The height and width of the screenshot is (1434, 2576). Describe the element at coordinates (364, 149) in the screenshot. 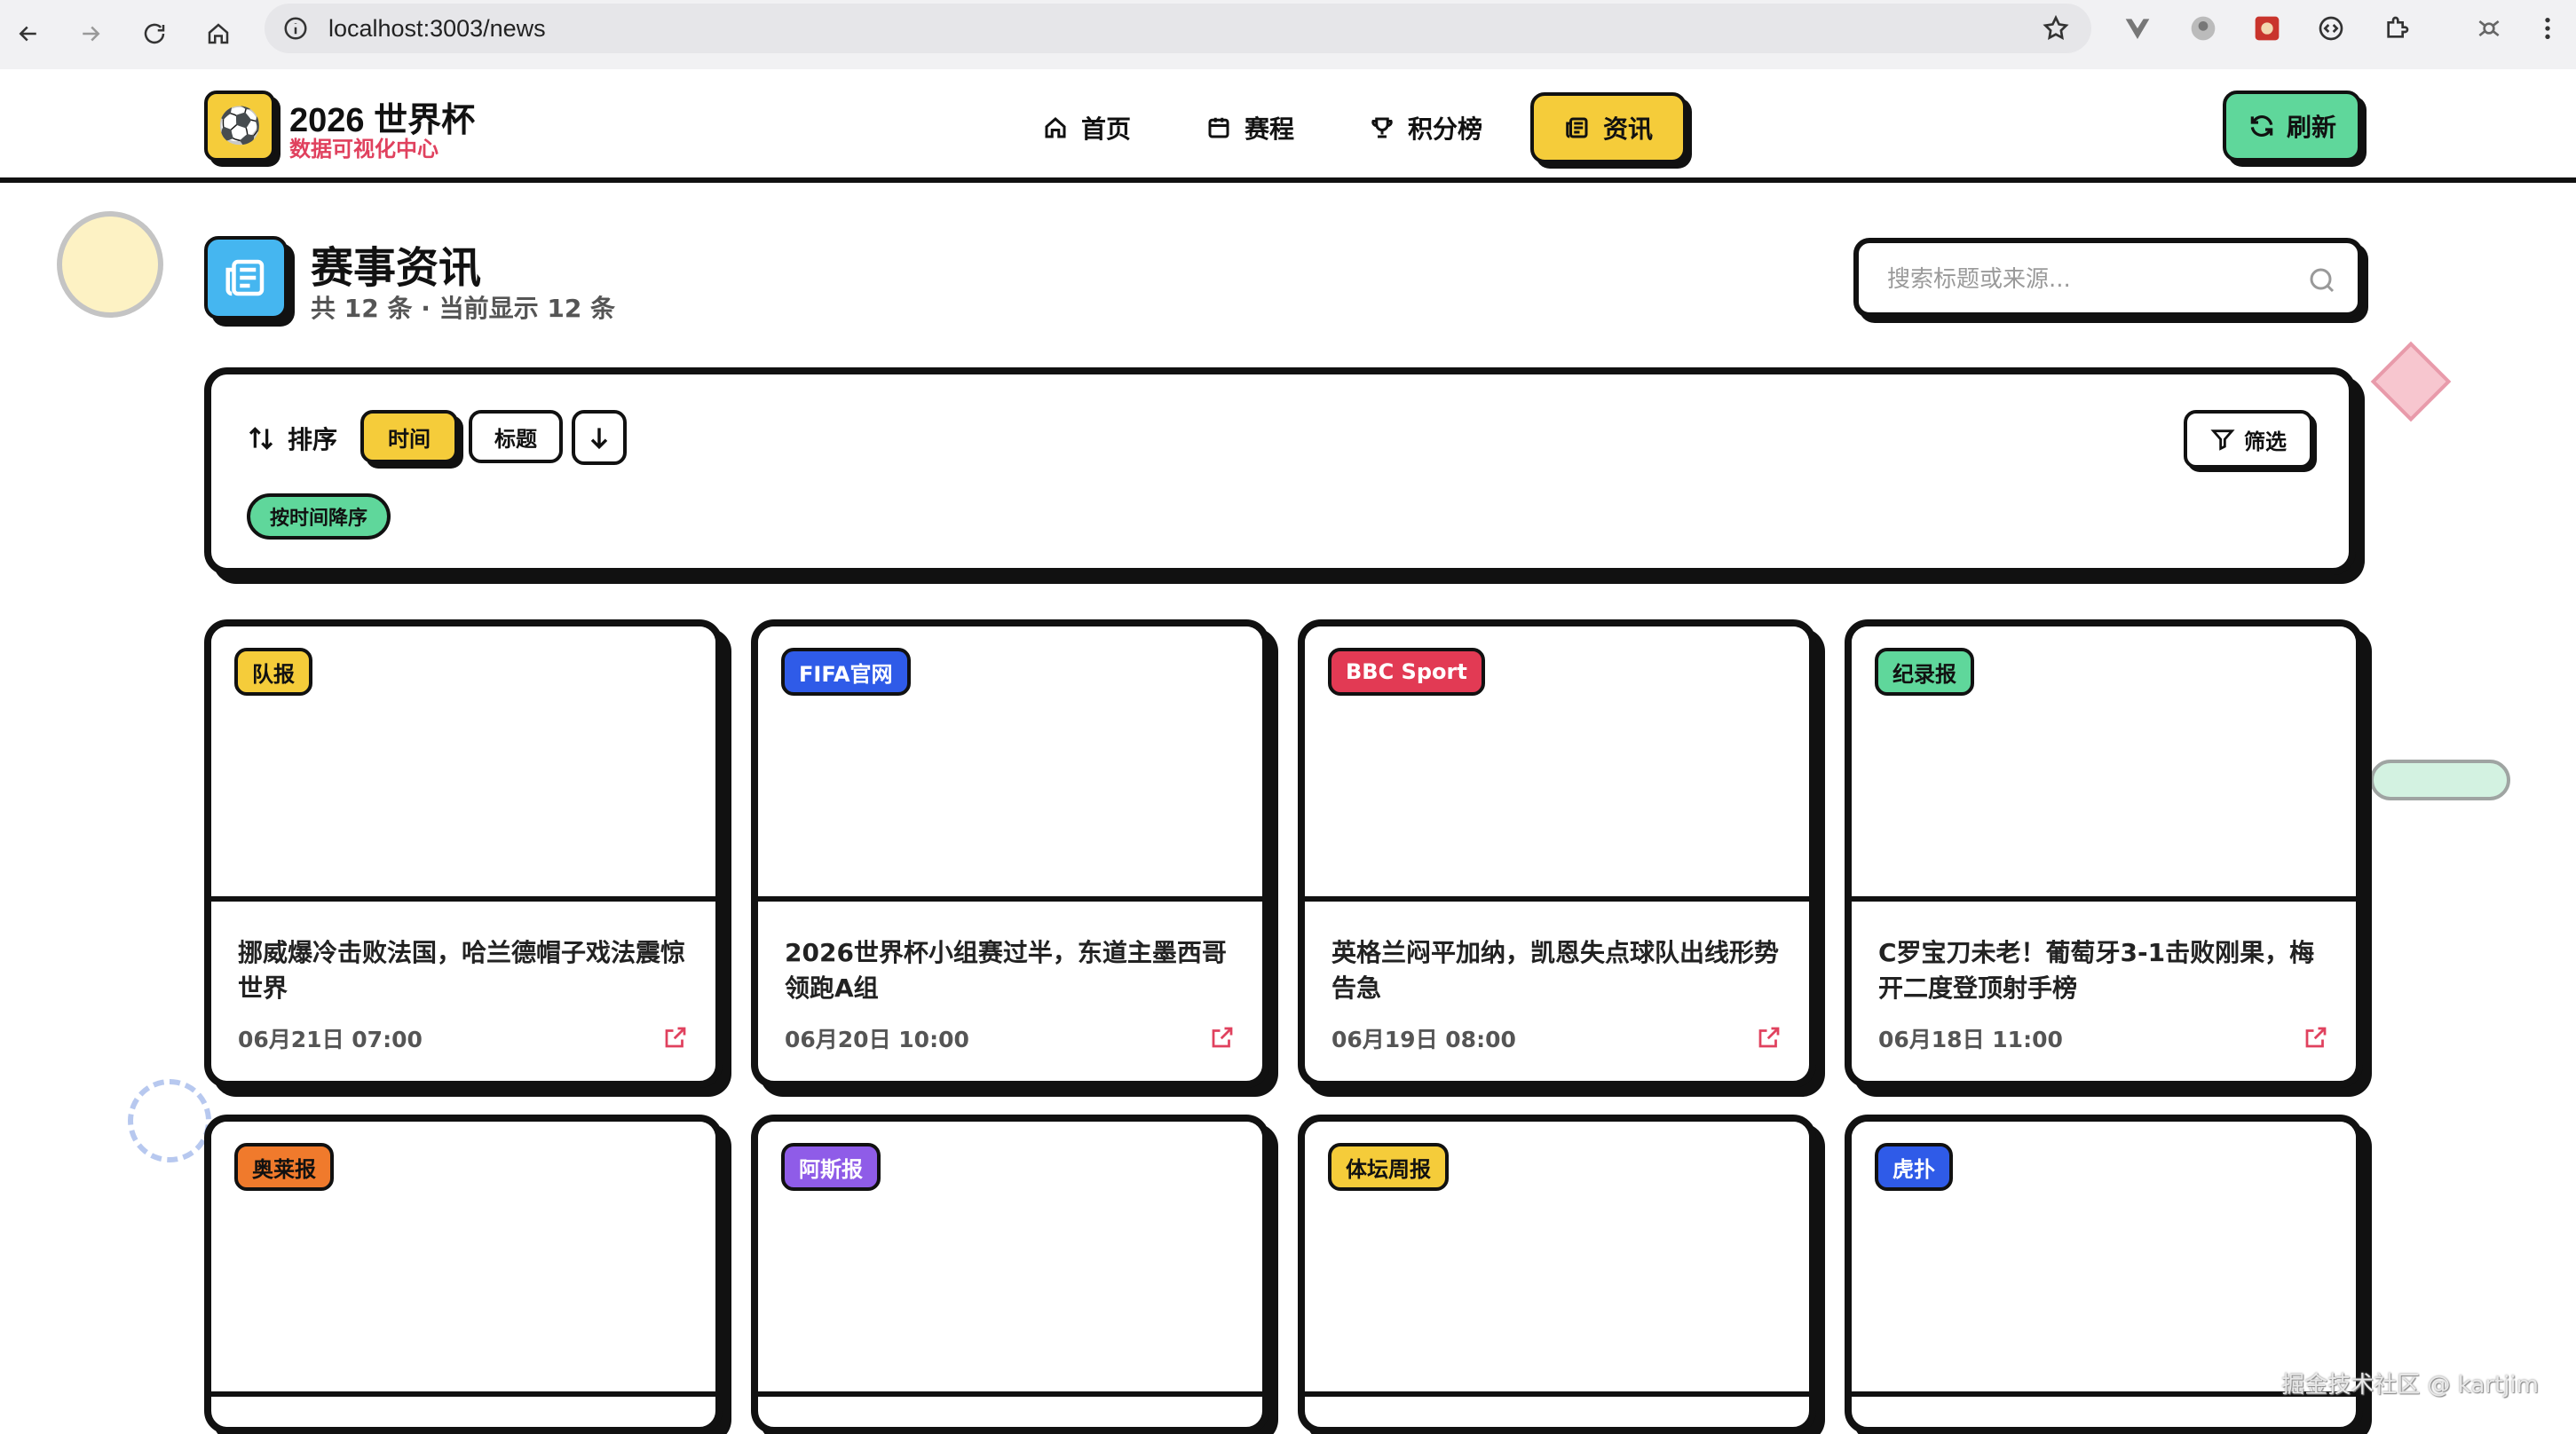

I see `logo-subtitle: 数据可视化中心` at that location.